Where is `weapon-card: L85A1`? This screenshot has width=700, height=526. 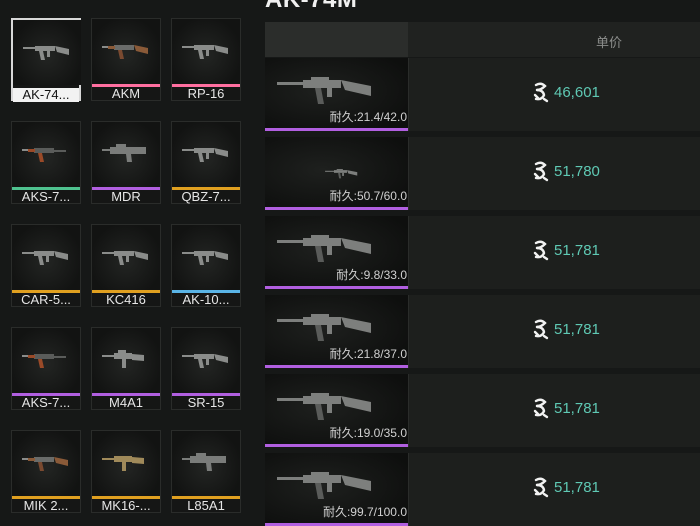
weapon-card: L85A1 is located at coordinates (206, 471).